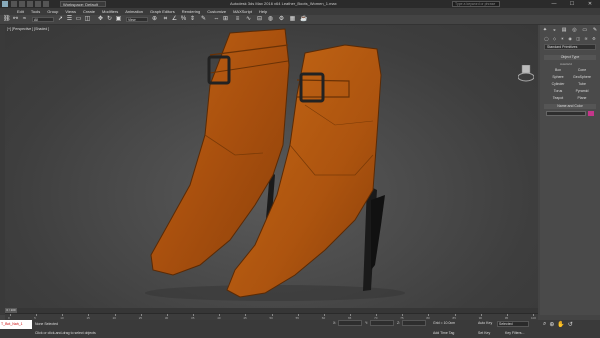  I want to click on object-name-field, so click(566, 113).